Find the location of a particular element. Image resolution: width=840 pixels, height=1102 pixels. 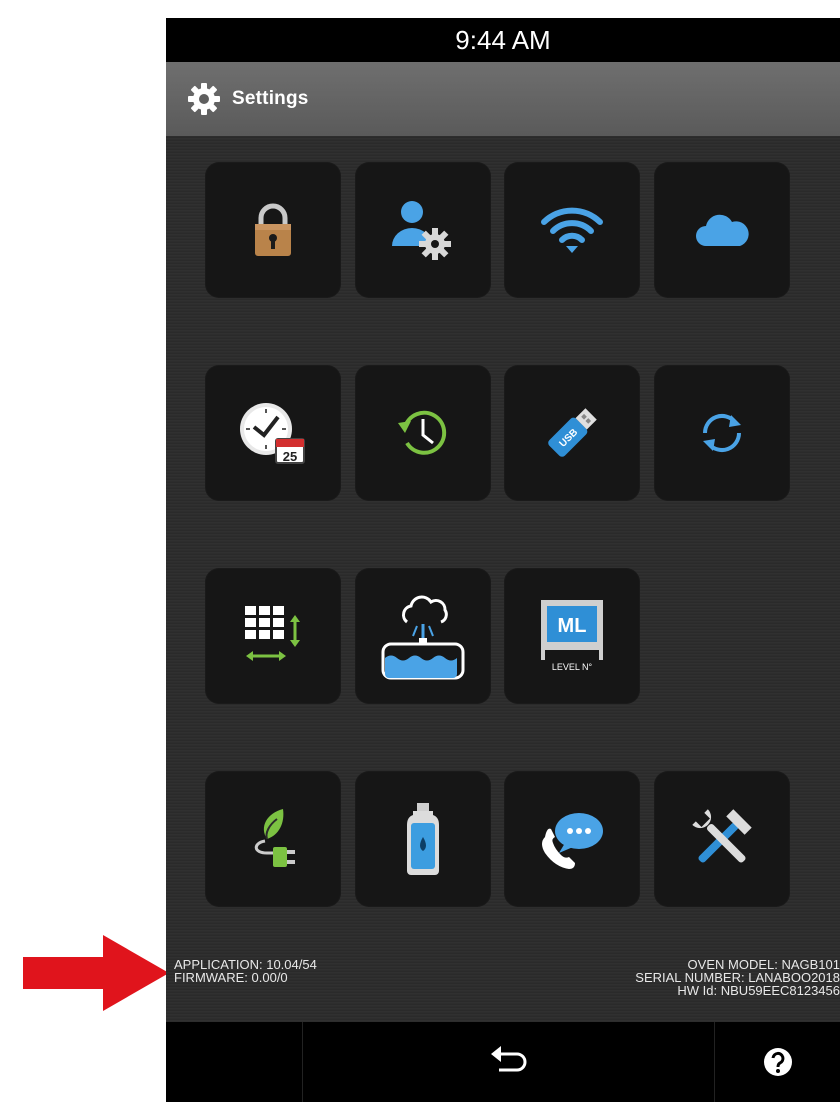

clock-time: 9:44 AM is located at coordinates (503, 39).